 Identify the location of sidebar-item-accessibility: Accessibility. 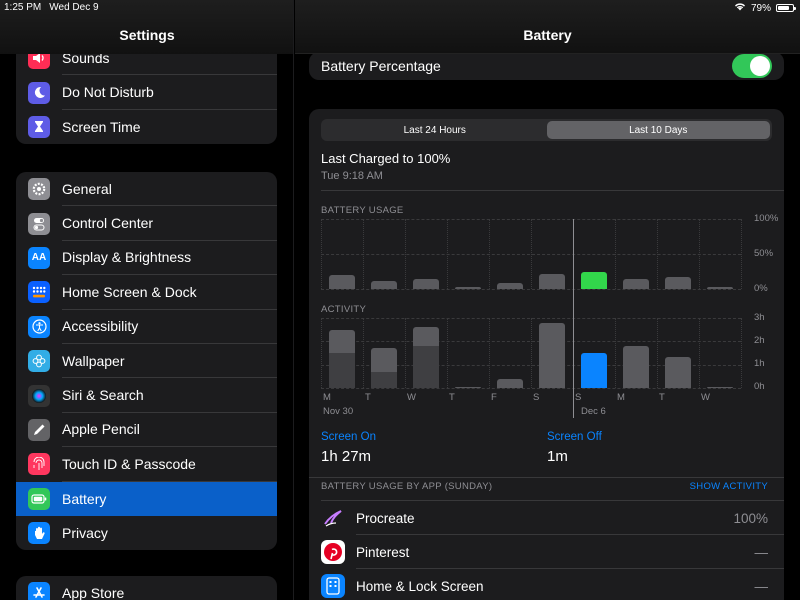
(146, 327).